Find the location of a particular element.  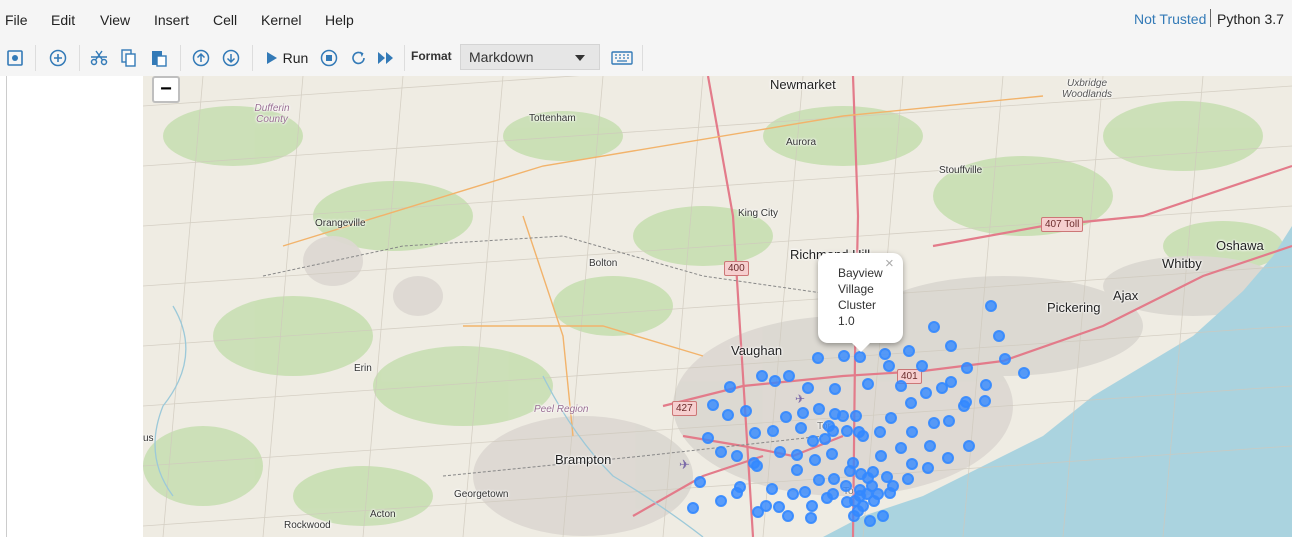

paste-button is located at coordinates (159, 58).